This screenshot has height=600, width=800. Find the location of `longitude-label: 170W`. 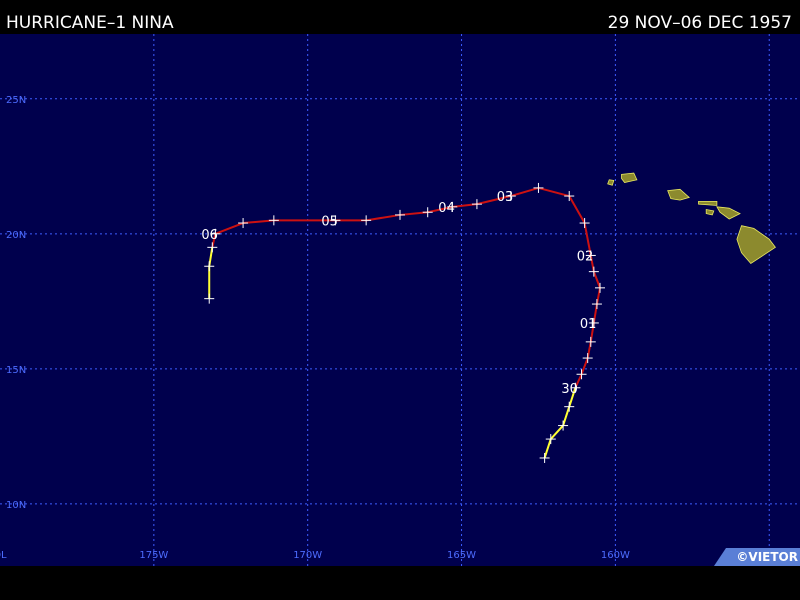

longitude-label: 170W is located at coordinates (307, 555).